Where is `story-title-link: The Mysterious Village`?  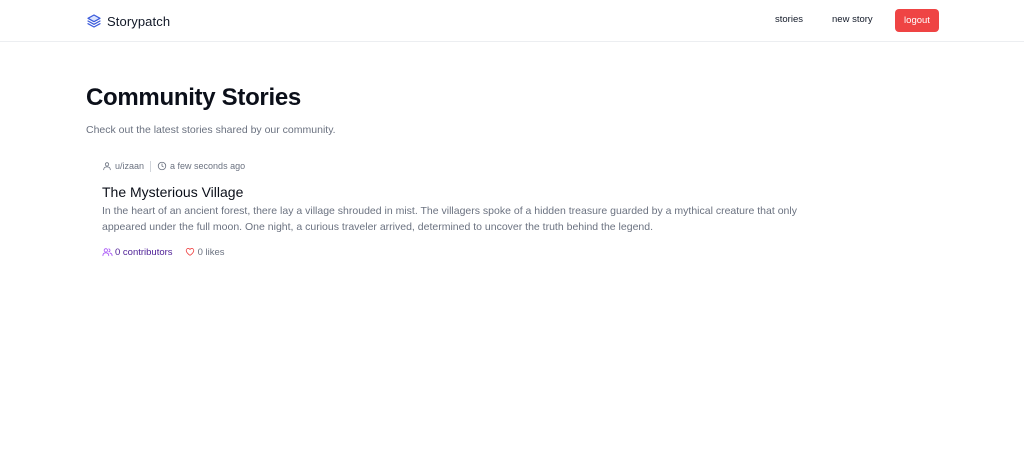 story-title-link: The Mysterious Village is located at coordinates (462, 192).